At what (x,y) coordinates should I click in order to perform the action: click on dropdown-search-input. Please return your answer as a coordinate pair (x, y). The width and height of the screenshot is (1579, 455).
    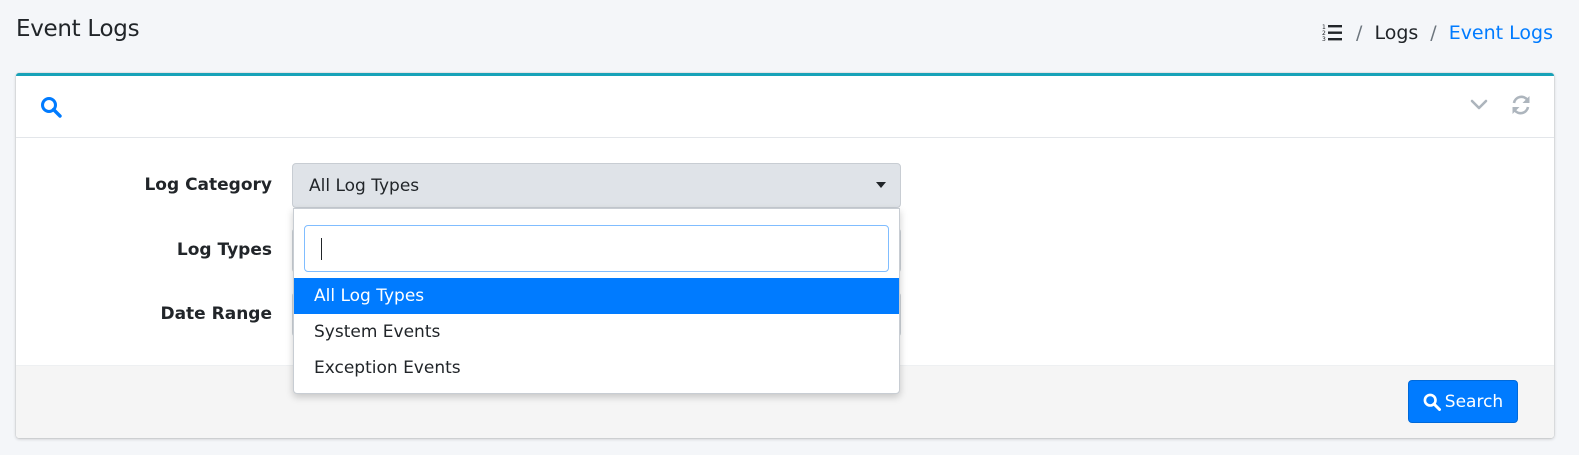
    Looking at the image, I should click on (596, 248).